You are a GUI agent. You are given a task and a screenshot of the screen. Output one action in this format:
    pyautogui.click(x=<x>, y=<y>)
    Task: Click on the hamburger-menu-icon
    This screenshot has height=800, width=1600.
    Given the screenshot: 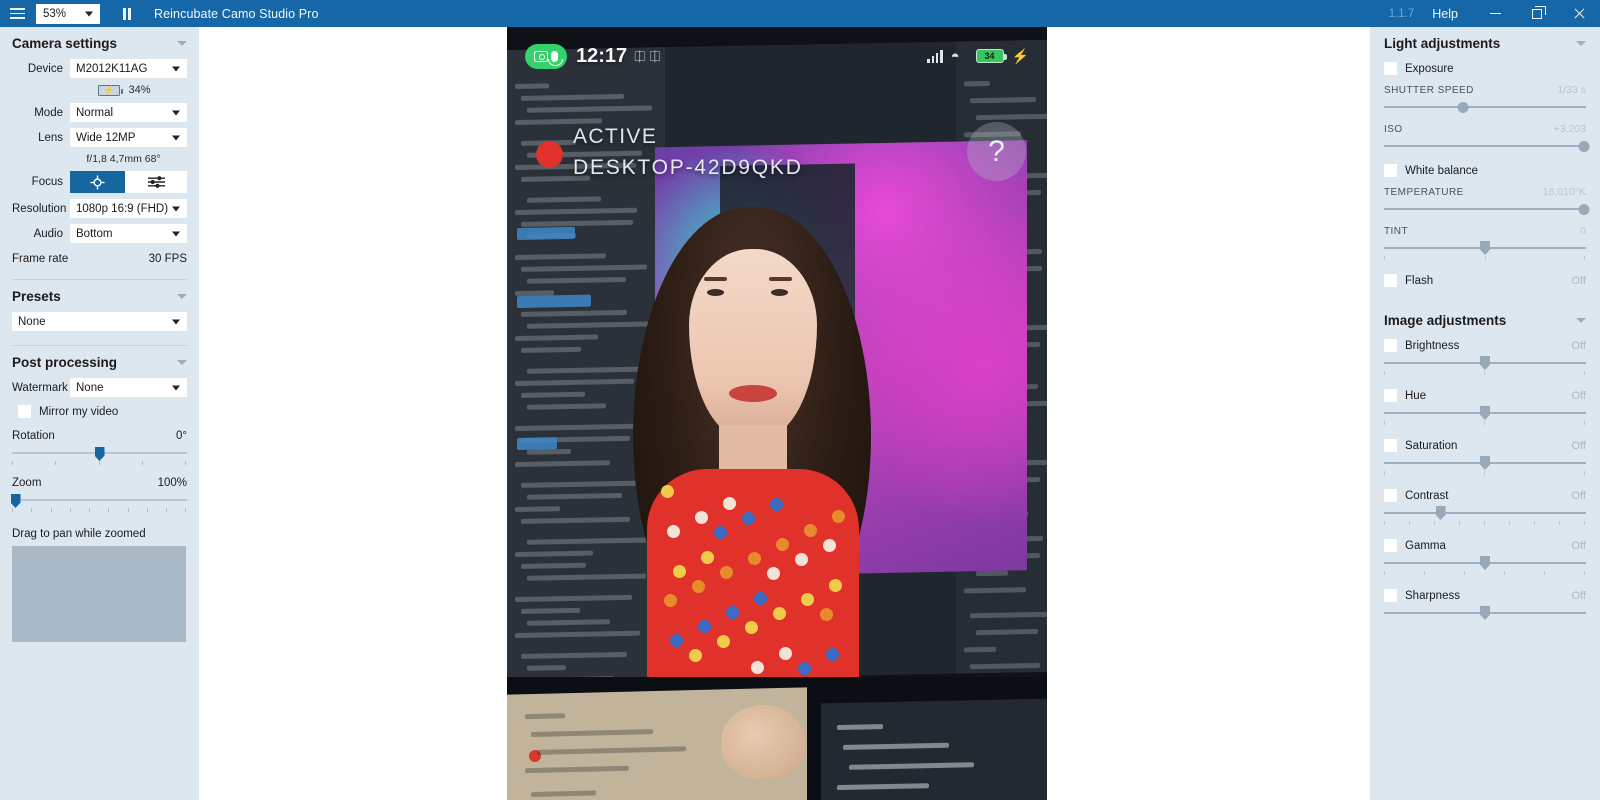 What is the action you would take?
    pyautogui.click(x=17, y=13)
    